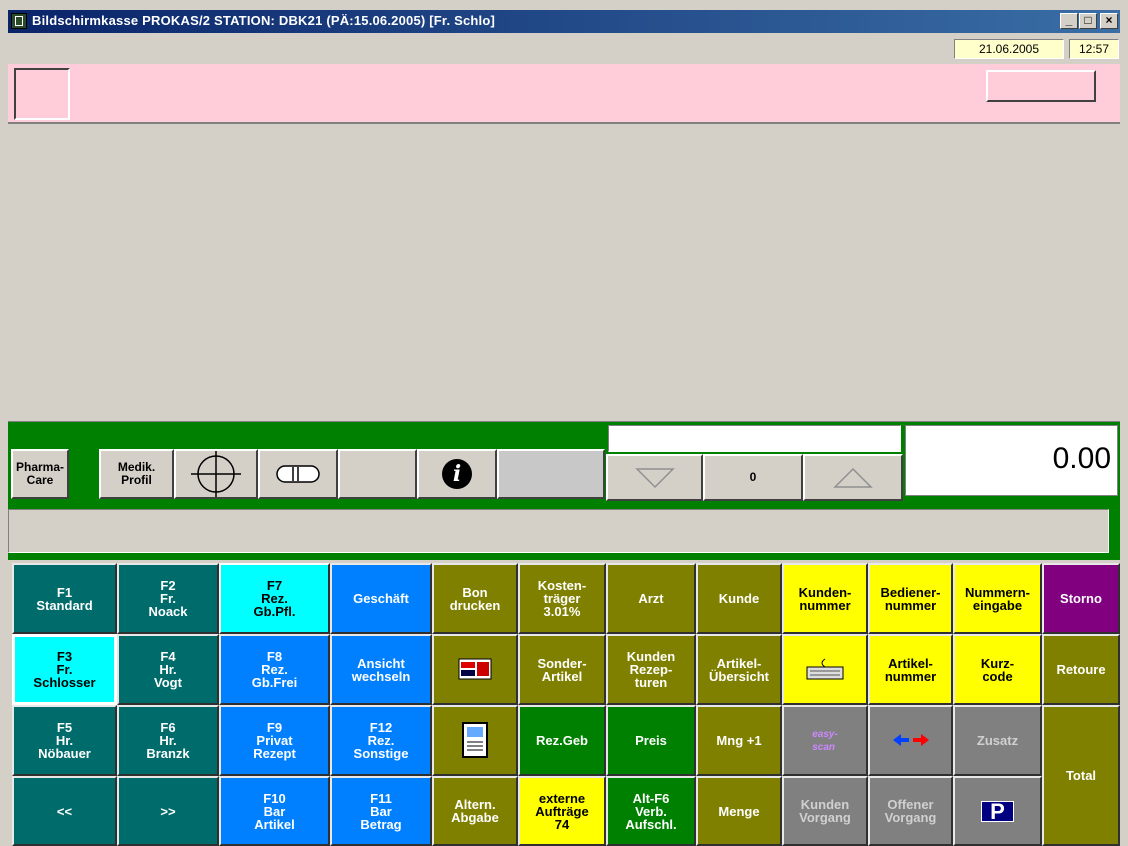  I want to click on crosshair-button, so click(216, 474).